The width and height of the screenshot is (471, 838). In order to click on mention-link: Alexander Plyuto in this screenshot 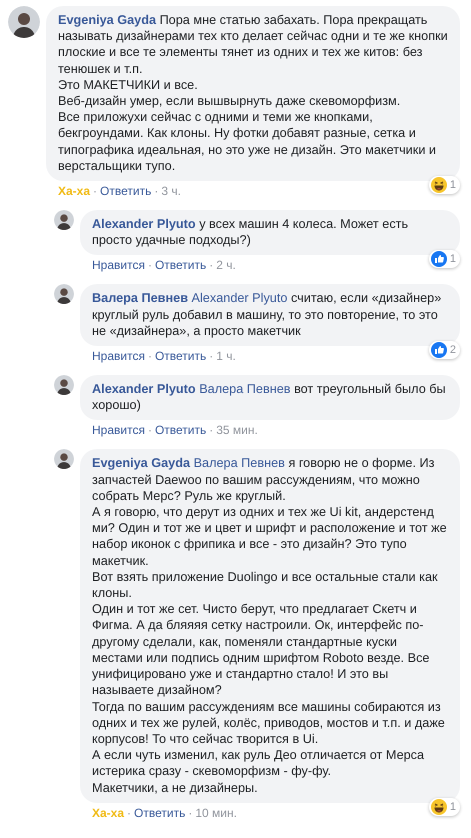, I will do `click(240, 298)`.